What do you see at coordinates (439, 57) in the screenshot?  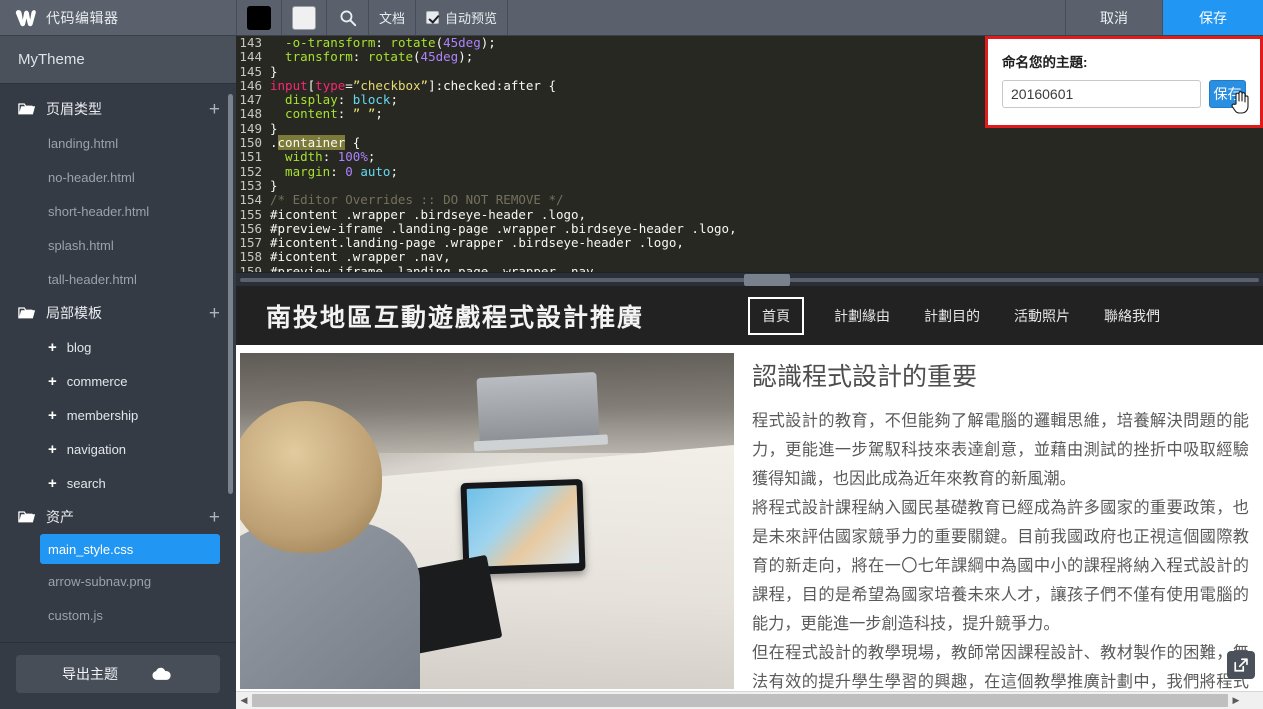 I see `code-token: 45deg` at bounding box center [439, 57].